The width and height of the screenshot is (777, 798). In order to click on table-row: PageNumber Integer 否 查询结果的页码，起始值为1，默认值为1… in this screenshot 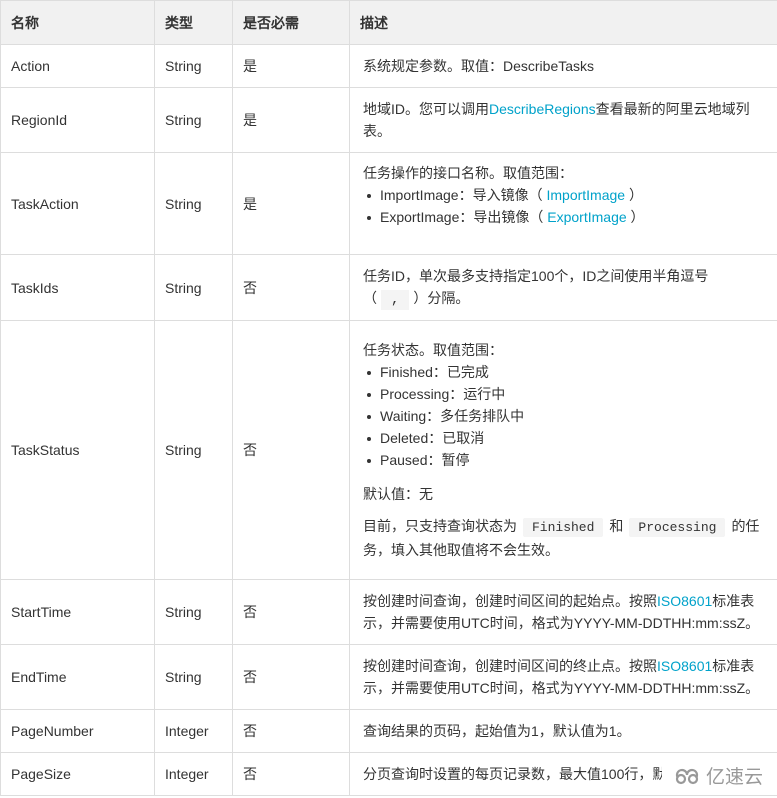, I will do `click(388, 731)`.